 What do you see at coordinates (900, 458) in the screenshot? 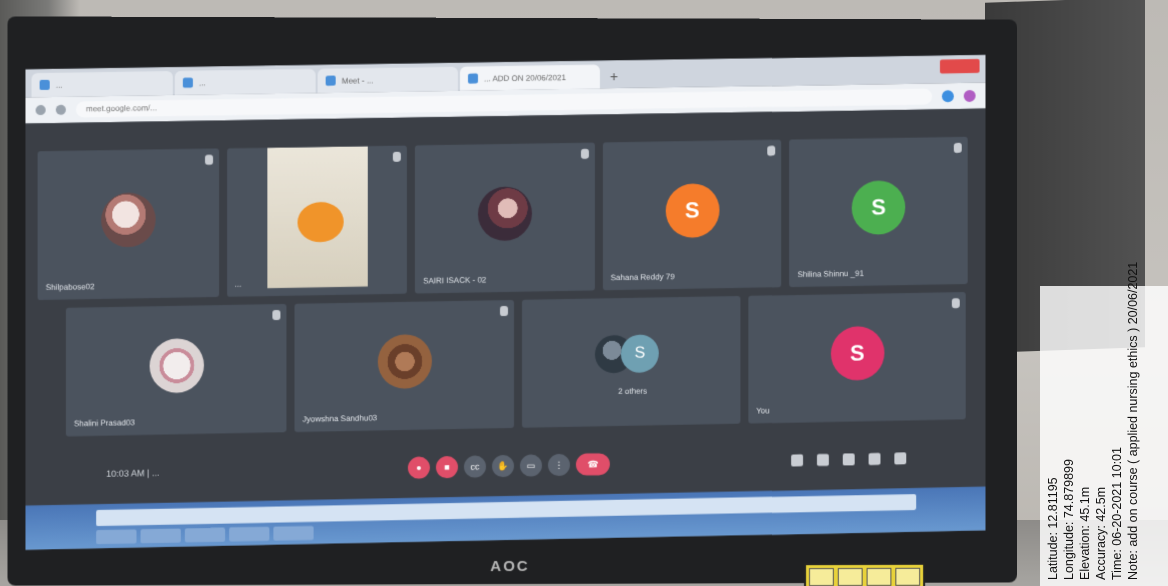
I see `shield-icon` at bounding box center [900, 458].